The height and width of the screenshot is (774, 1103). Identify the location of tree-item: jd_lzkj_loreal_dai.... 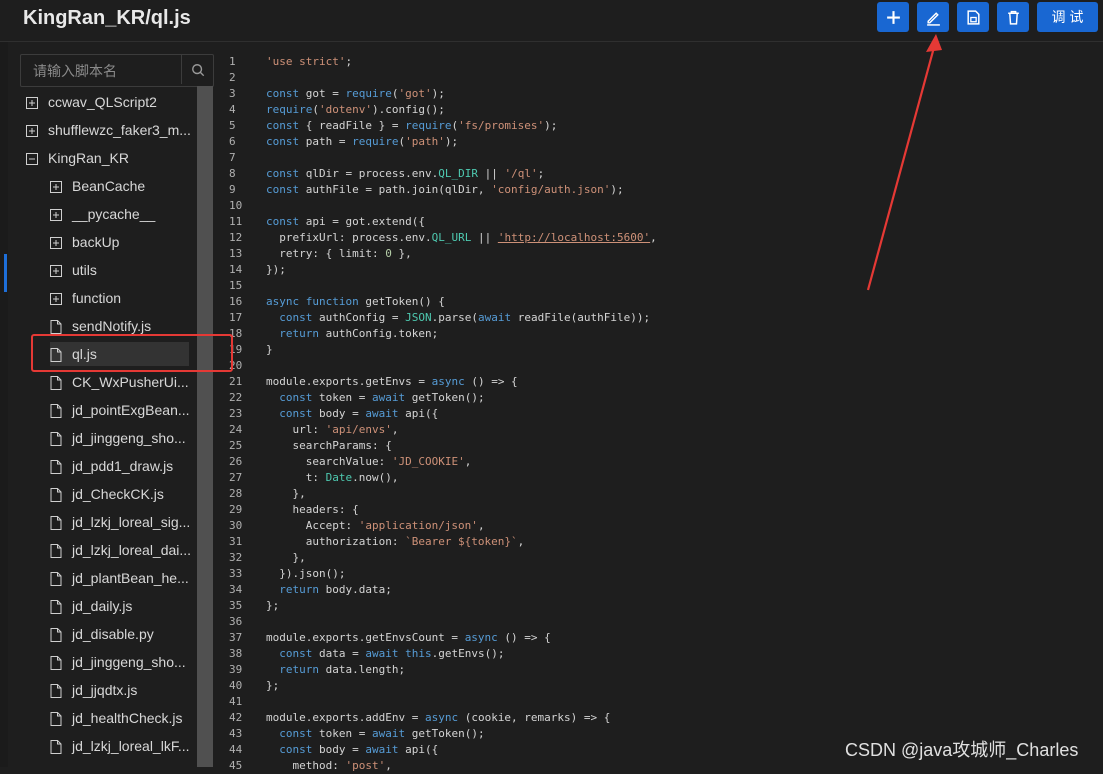
(120, 550).